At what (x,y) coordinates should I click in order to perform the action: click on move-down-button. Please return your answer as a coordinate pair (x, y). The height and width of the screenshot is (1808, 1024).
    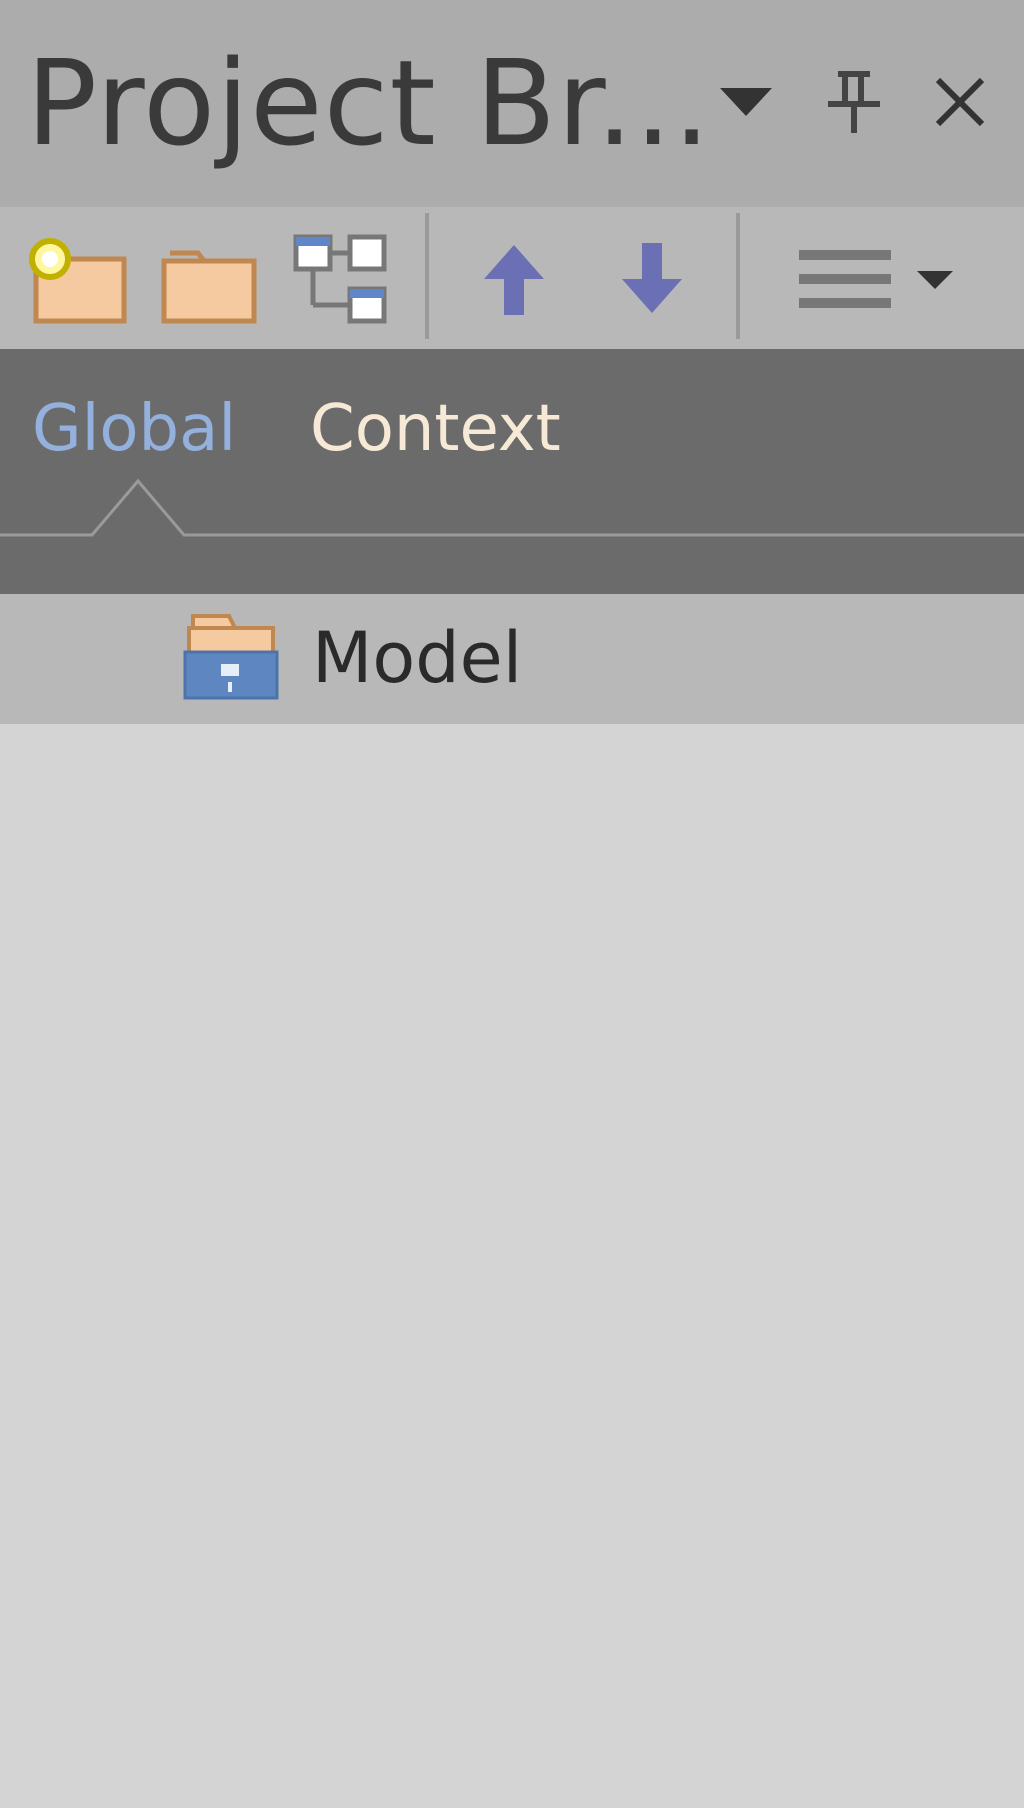
    Looking at the image, I should click on (652, 279).